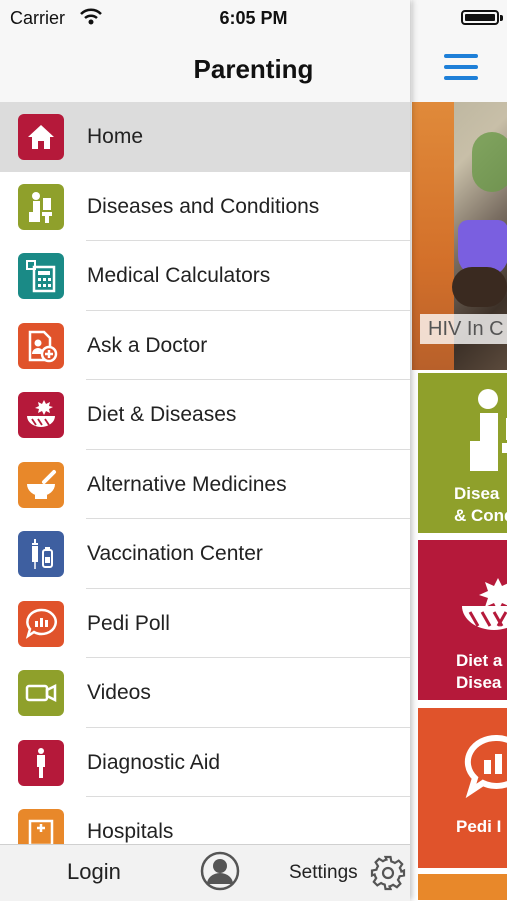 Image resolution: width=507 pixels, height=901 pixels. I want to click on menu-item-alternative-medicines: Alternative Medicines, so click(205, 484).